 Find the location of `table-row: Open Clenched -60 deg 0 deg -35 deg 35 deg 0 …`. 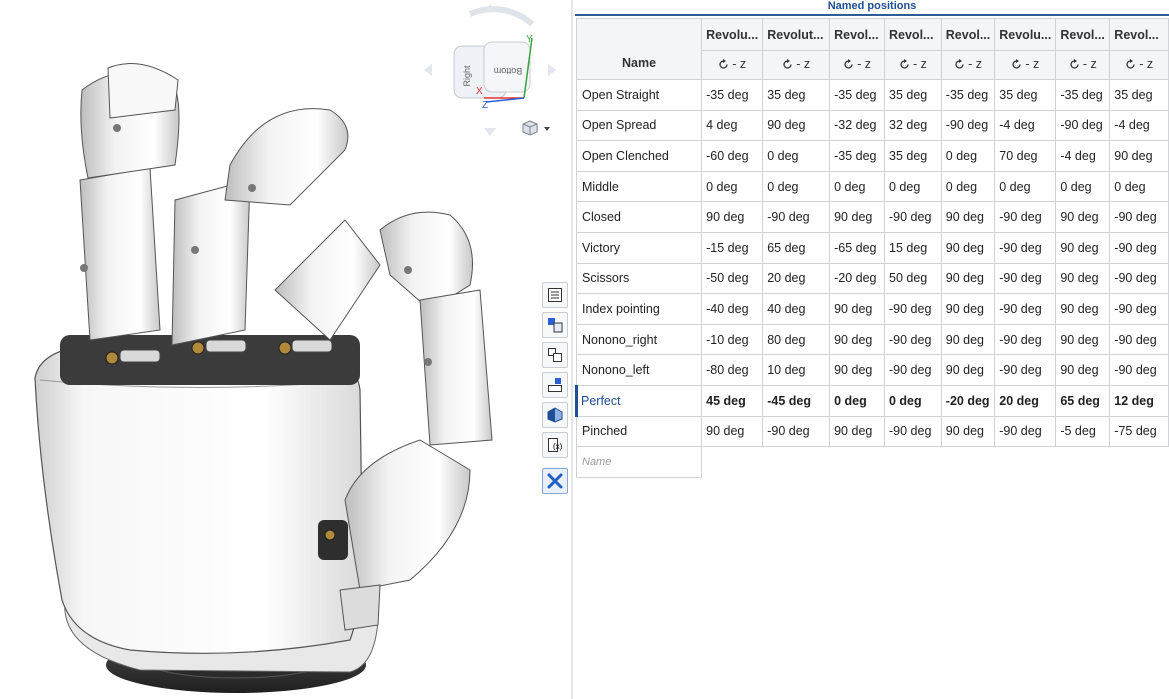

table-row: Open Clenched -60 deg 0 deg -35 deg 35 deg 0 … is located at coordinates (872, 156).